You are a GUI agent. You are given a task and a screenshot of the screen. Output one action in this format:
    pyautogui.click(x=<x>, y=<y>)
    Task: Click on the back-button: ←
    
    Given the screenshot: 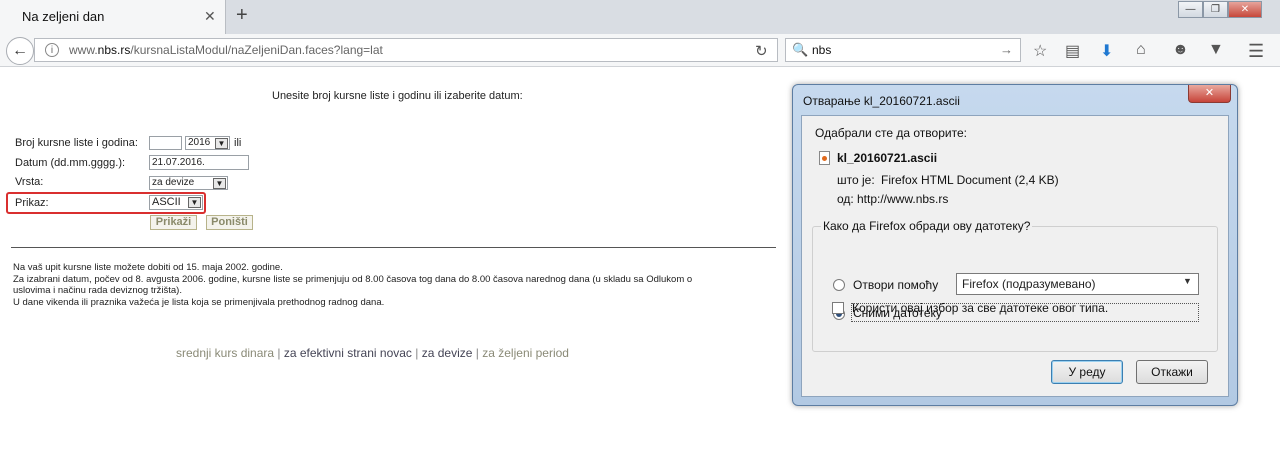 What is the action you would take?
    pyautogui.click(x=20, y=51)
    